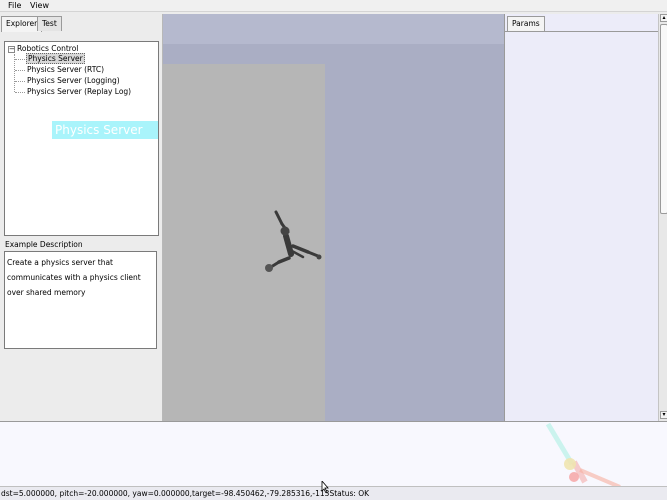 This screenshot has width=667, height=500. What do you see at coordinates (285, 231) in the screenshot?
I see `robot-head` at bounding box center [285, 231].